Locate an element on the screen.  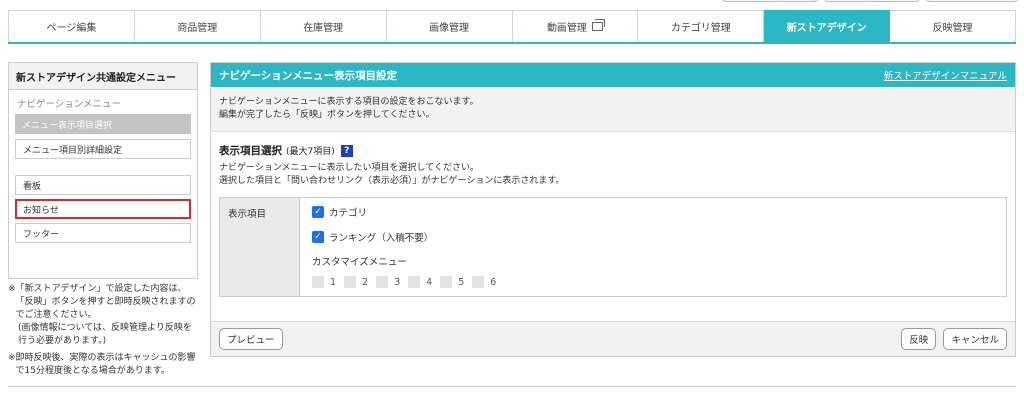
tab-label: ページ編集 is located at coordinates (71, 28).